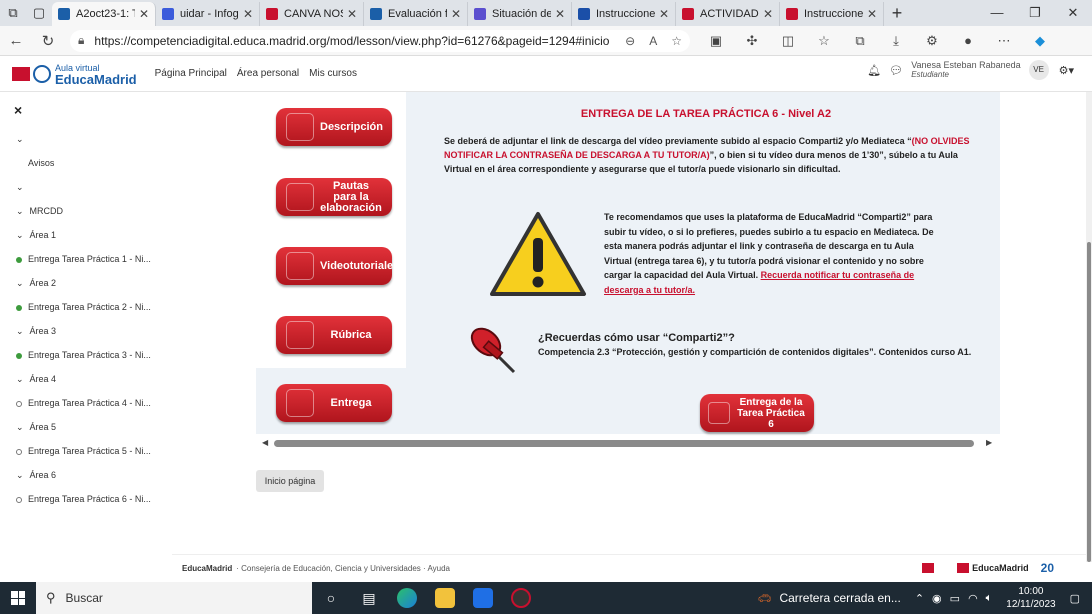 This screenshot has height=614, width=1092. What do you see at coordinates (932, 41) in the screenshot?
I see `performance-icon: ⚙` at bounding box center [932, 41].